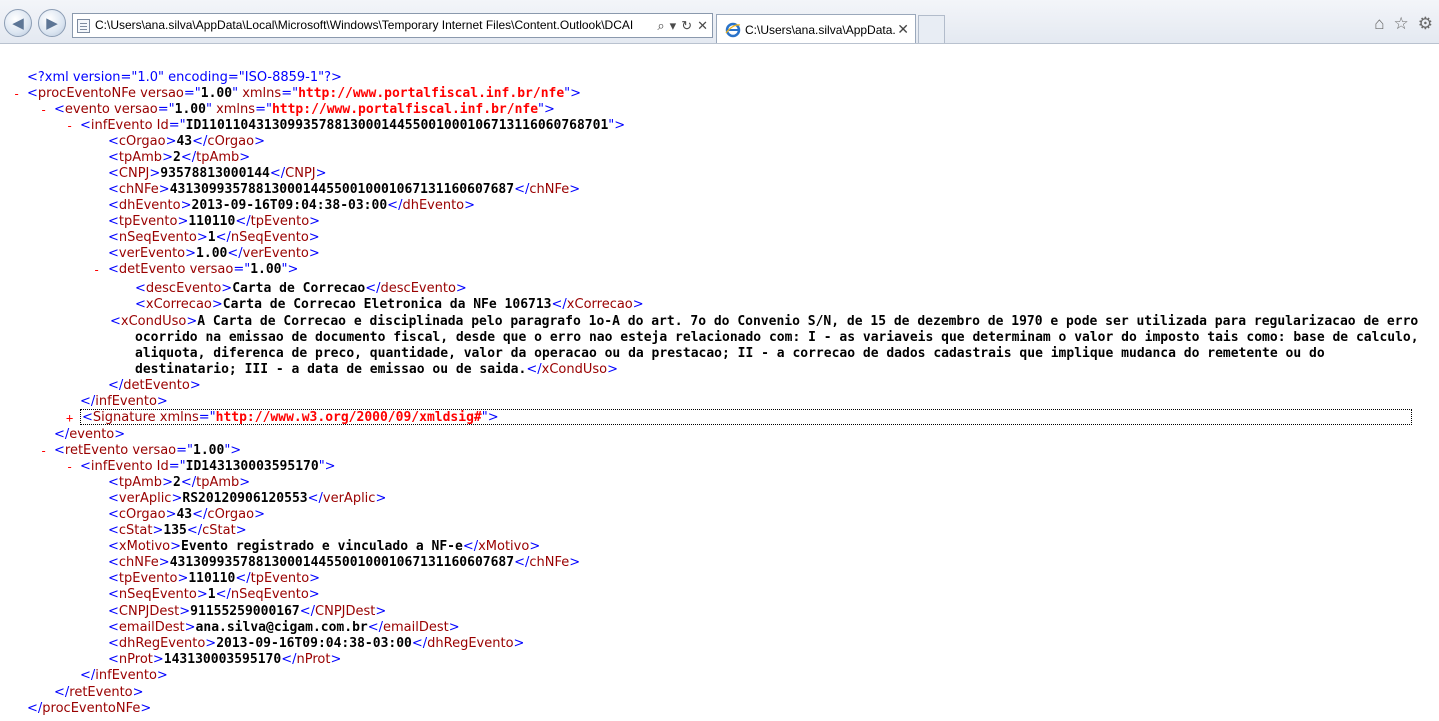 The width and height of the screenshot is (1439, 721). Describe the element at coordinates (90, 434) in the screenshot. I see `xml-close-evento: </evento>` at that location.